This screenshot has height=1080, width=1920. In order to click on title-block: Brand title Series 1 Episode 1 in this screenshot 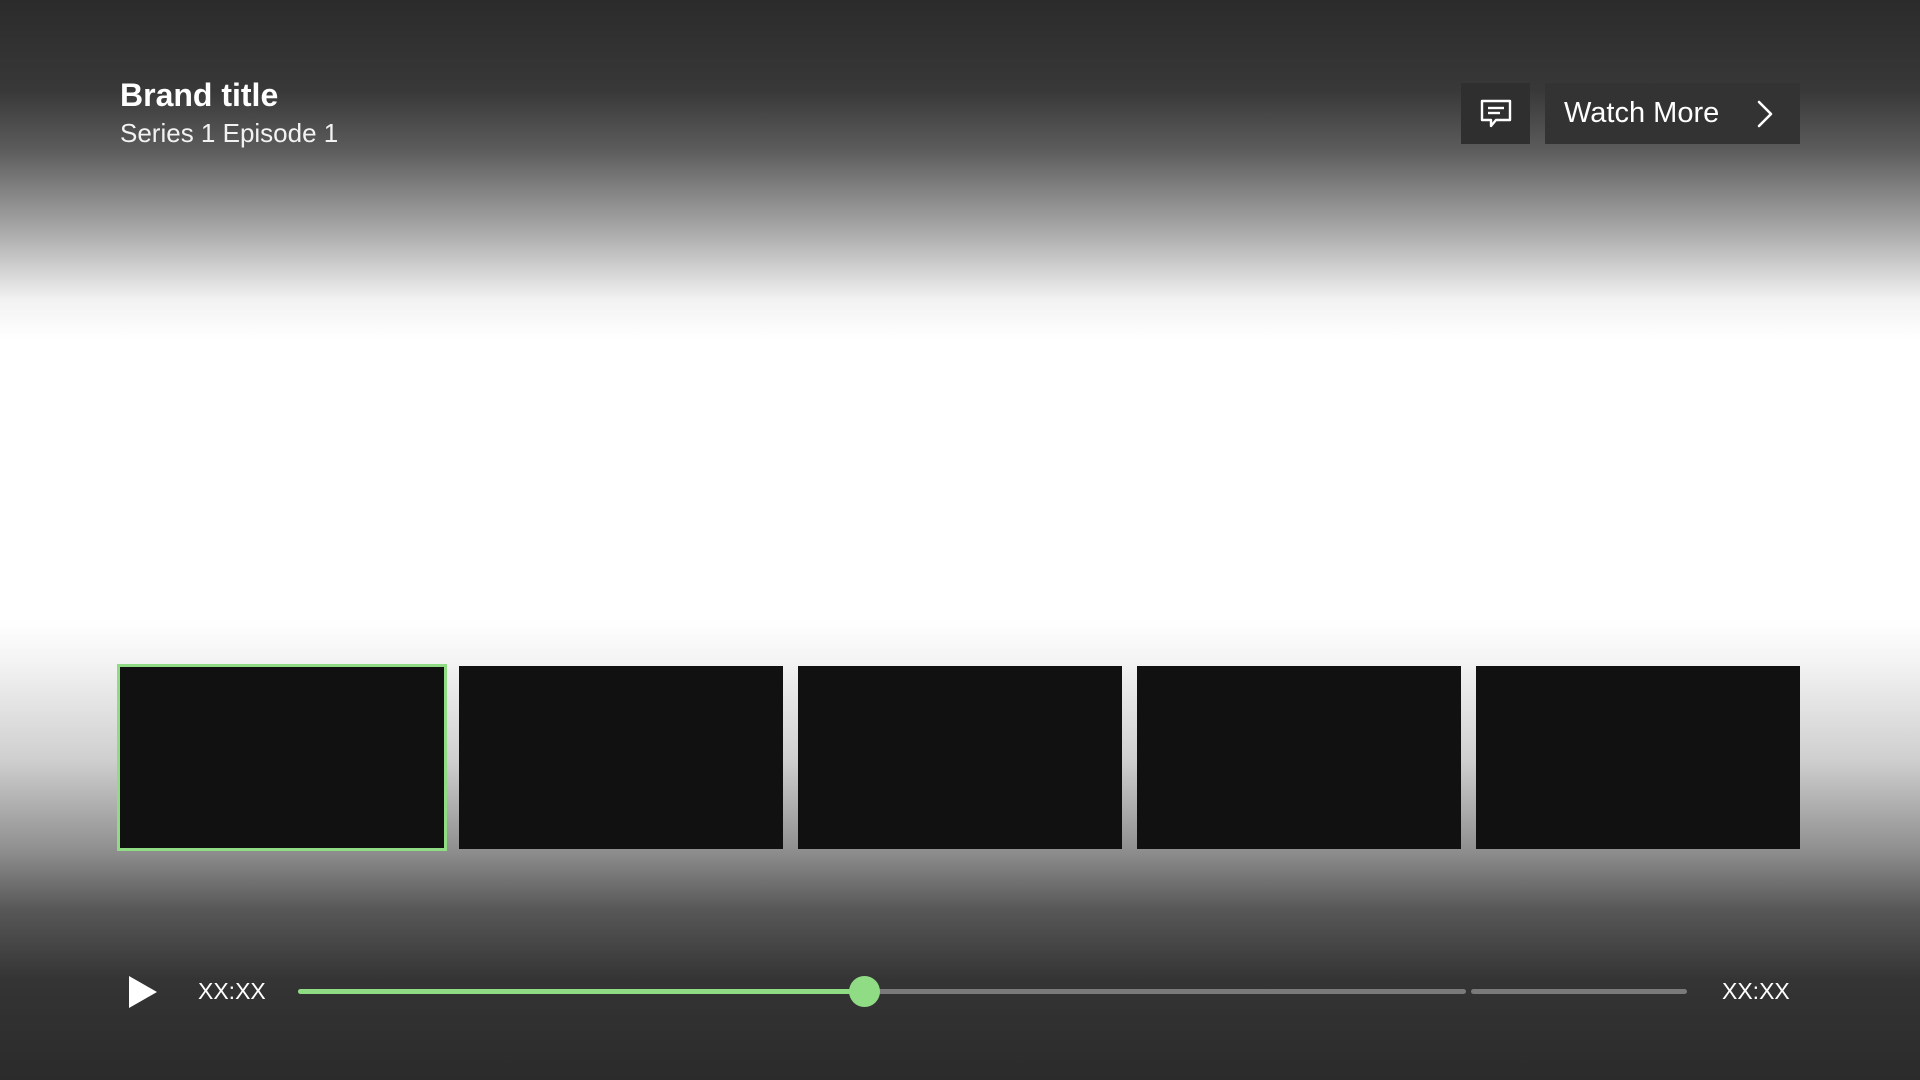, I will do `click(229, 112)`.